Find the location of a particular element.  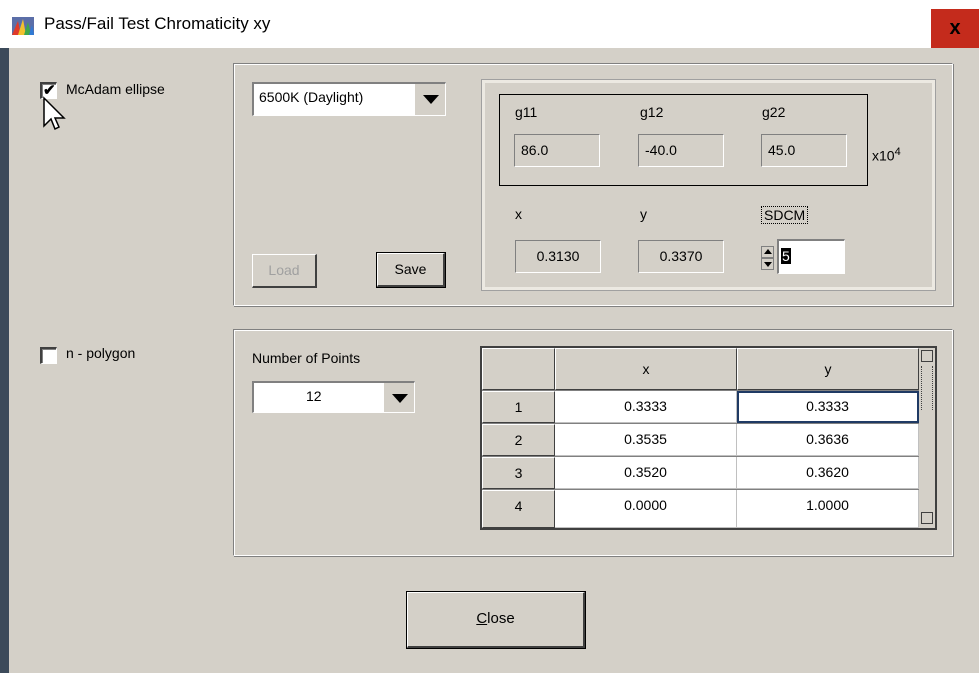

load-button: Load is located at coordinates (284, 271).